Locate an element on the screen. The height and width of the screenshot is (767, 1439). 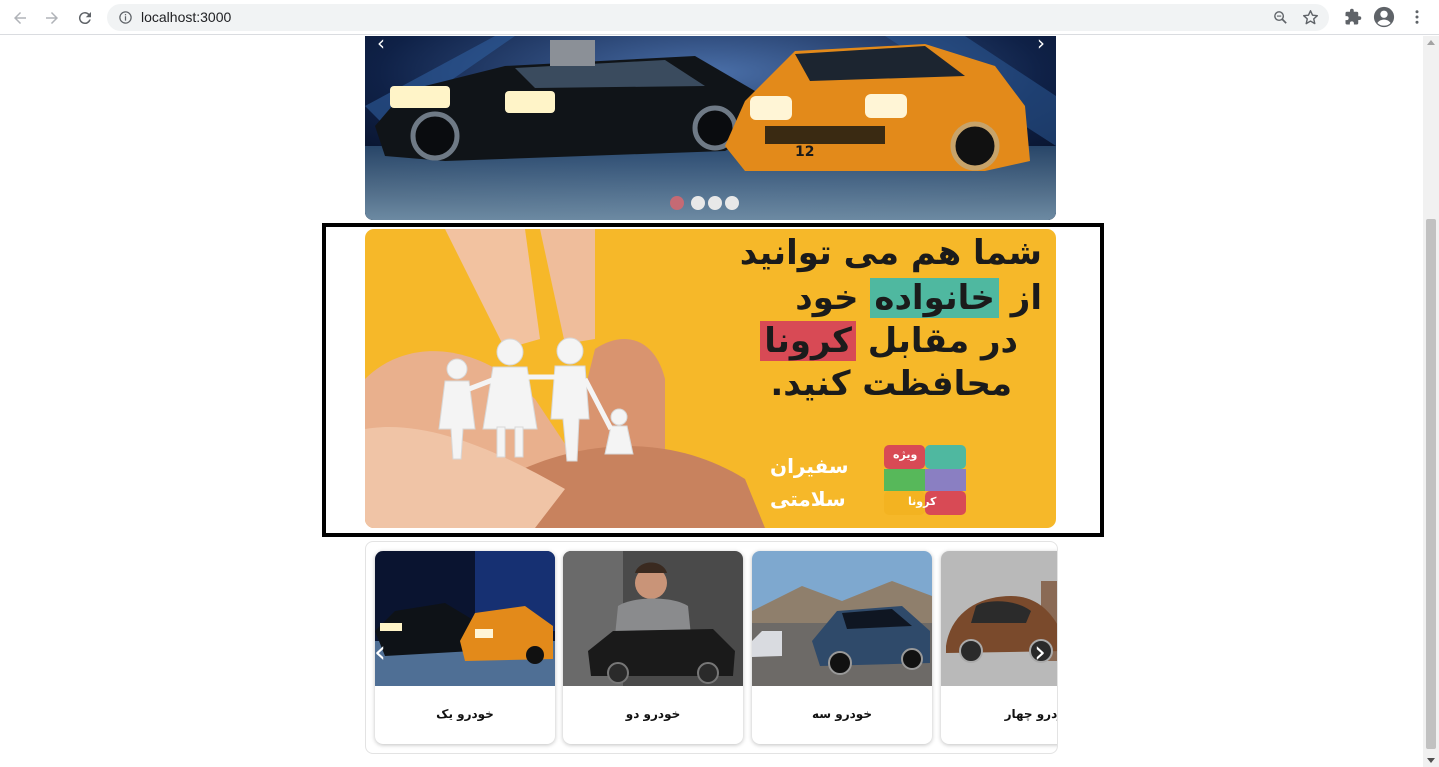
hero-slider: 12 ‹ › is located at coordinates (710, 128).